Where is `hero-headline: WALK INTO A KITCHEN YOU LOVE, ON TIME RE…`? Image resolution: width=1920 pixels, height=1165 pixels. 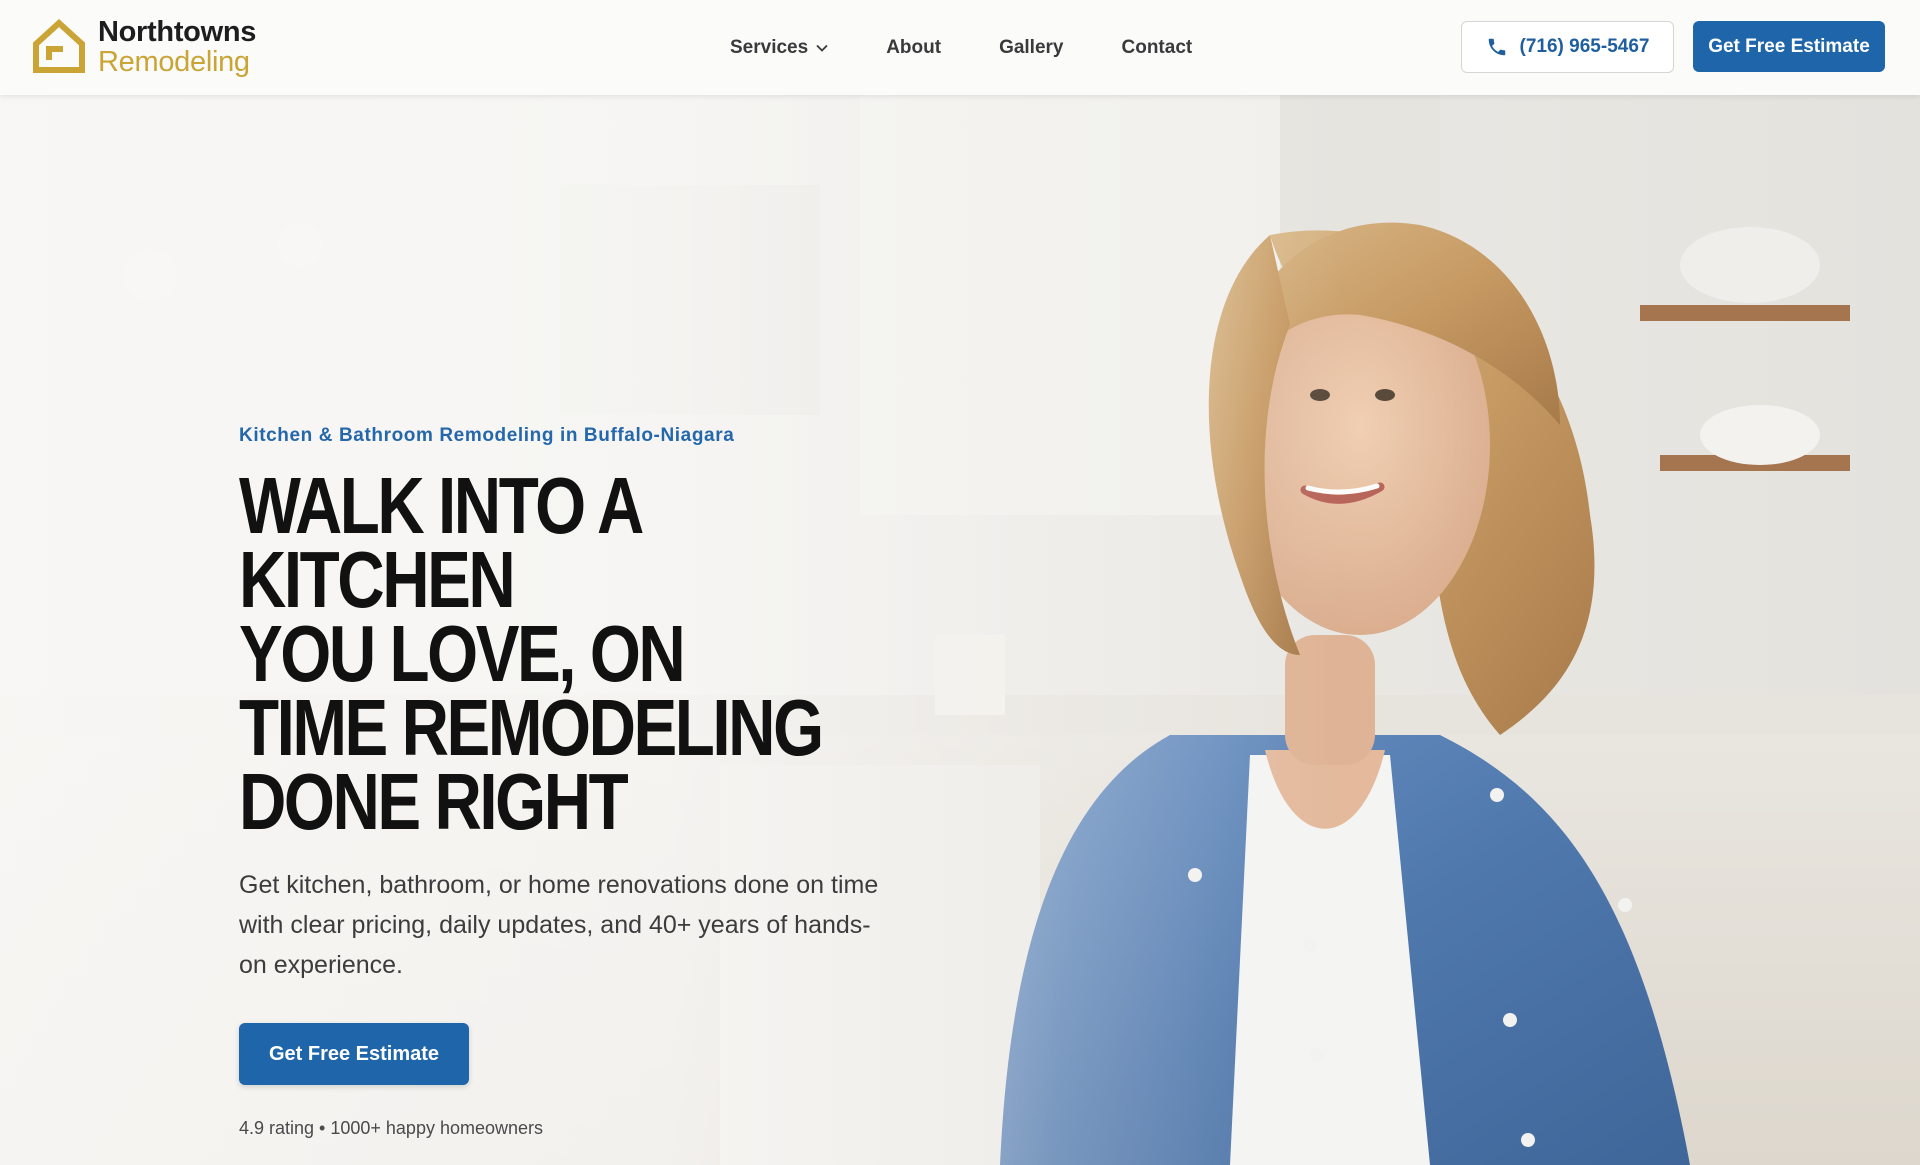 hero-headline: WALK INTO A KITCHEN YOU LOVE, ON TIME RE… is located at coordinates (559, 653).